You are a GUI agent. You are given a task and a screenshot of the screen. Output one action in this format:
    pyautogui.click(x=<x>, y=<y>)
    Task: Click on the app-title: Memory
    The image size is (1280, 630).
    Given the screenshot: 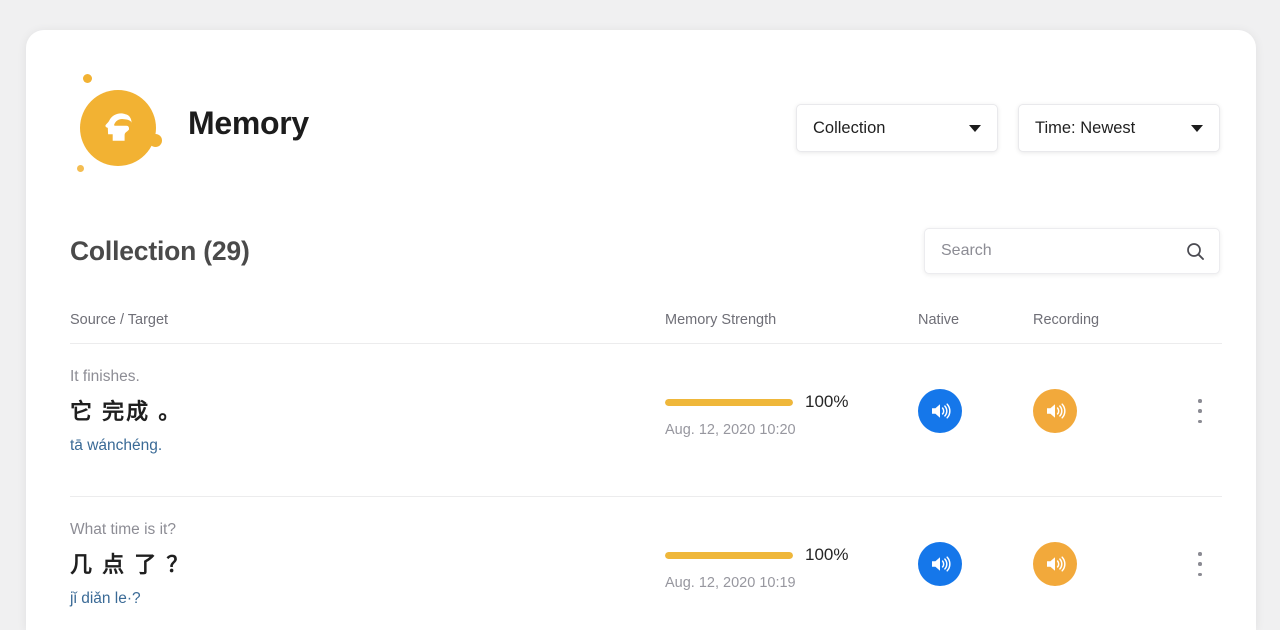 What is the action you would take?
    pyautogui.click(x=248, y=122)
    